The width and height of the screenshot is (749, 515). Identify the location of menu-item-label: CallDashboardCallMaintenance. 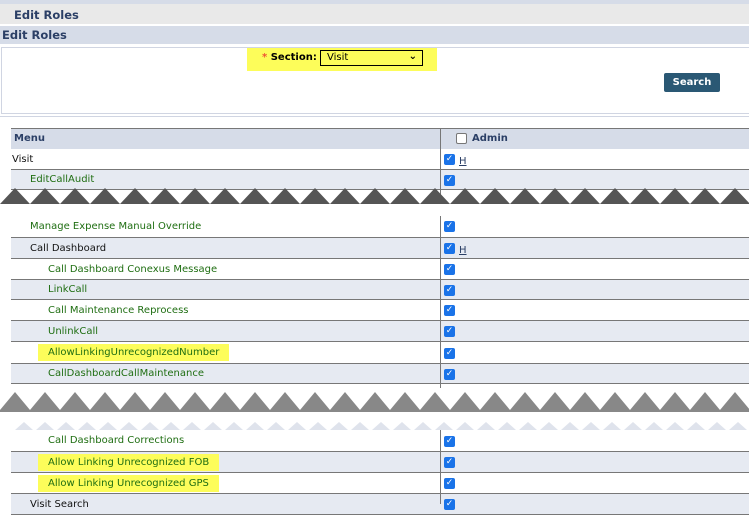
(126, 373).